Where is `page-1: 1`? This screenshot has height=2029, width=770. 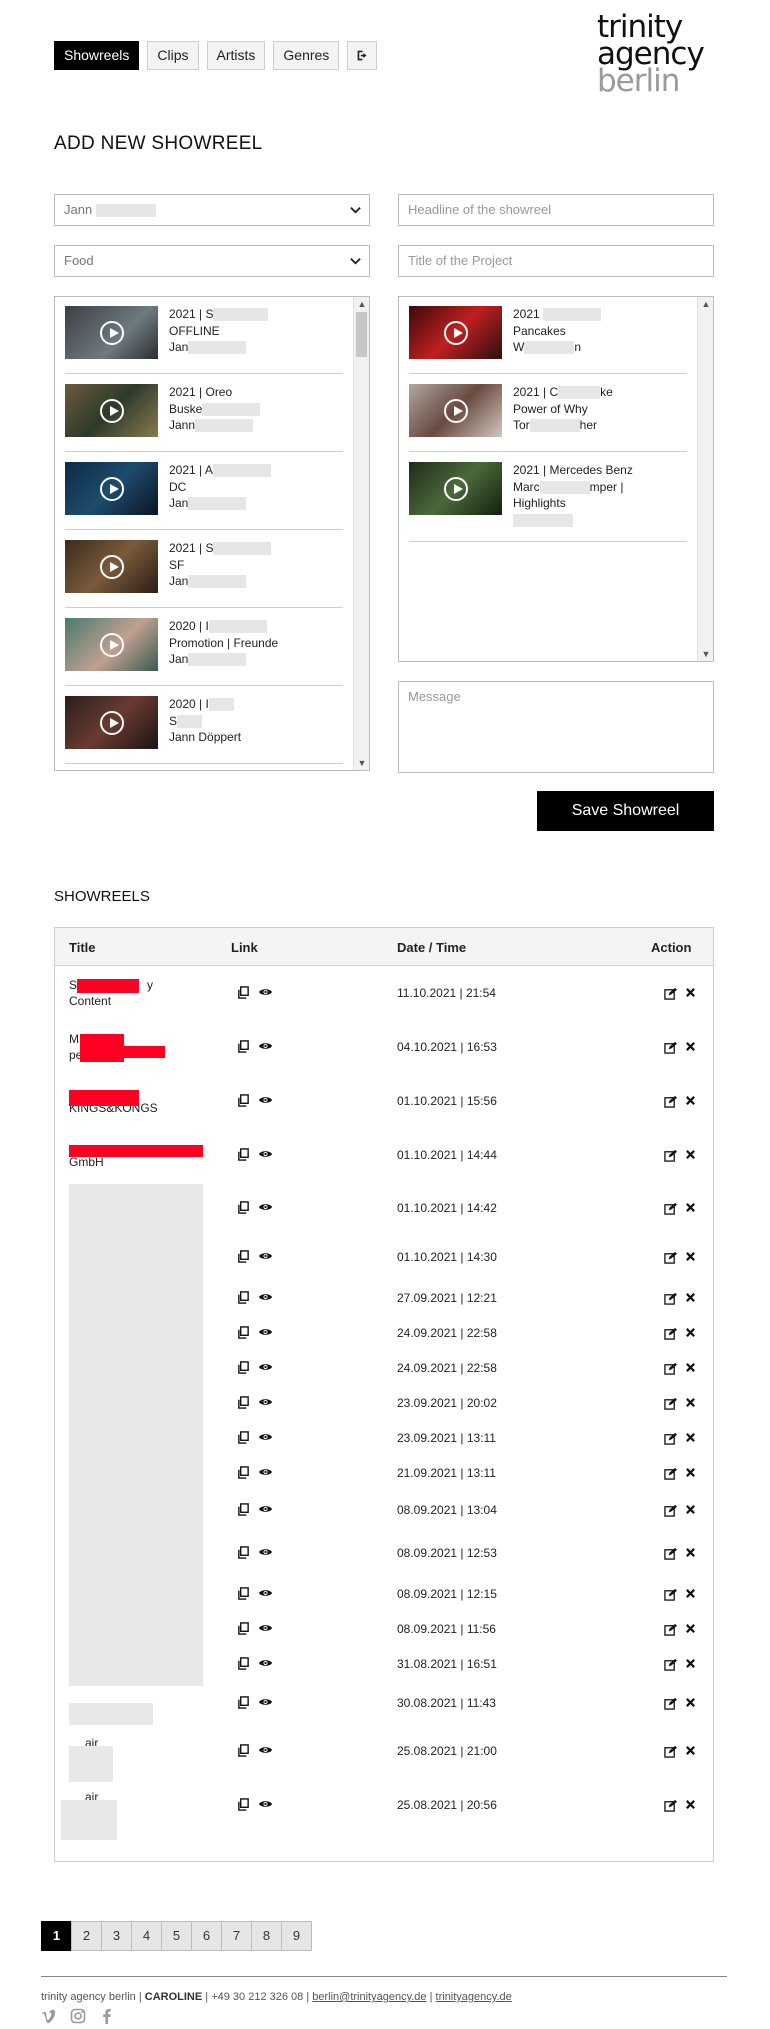
page-1: 1 is located at coordinates (56, 1936).